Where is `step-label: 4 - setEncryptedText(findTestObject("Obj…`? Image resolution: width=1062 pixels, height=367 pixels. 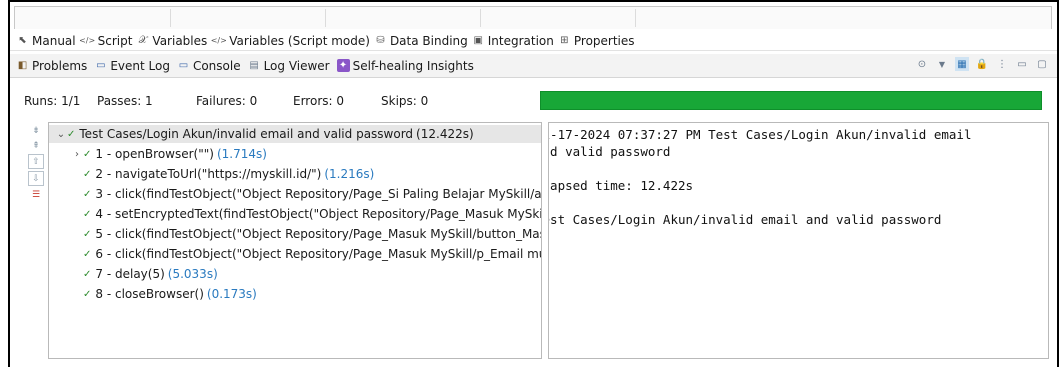 step-label: 4 - setEncryptedText(findTestObject("Obj… is located at coordinates (318, 214).